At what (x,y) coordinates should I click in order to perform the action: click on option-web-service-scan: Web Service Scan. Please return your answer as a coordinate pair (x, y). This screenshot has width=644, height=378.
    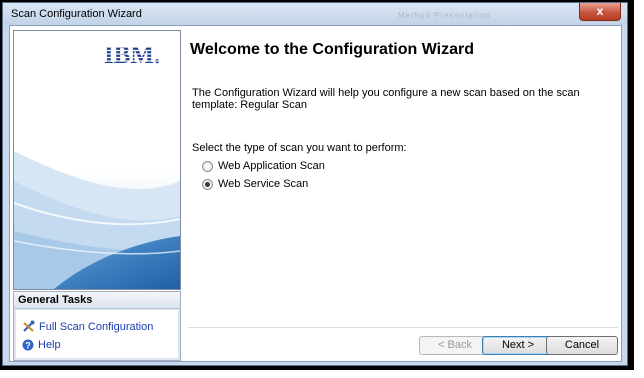
    Looking at the image, I should click on (255, 184).